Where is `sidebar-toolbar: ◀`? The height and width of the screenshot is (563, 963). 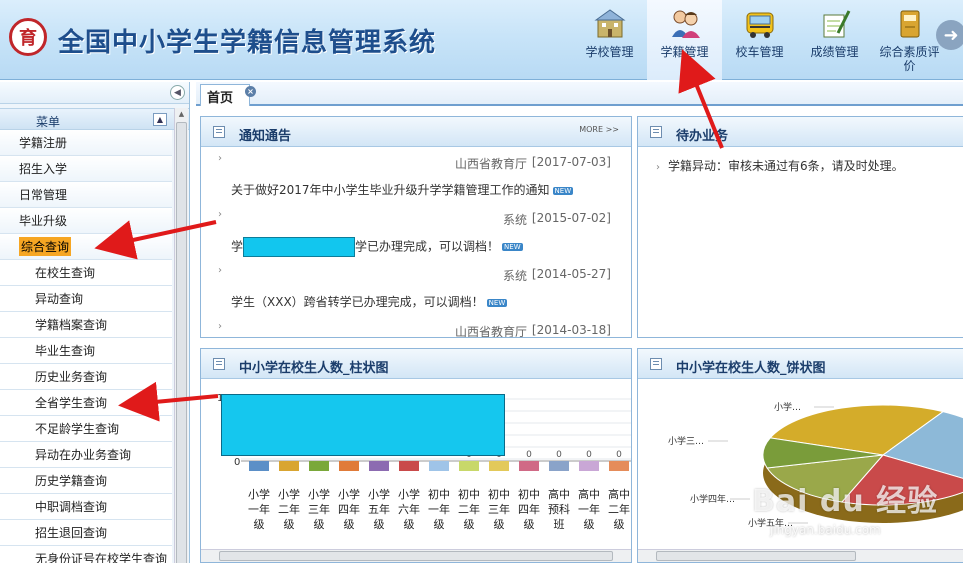
sidebar-toolbar: ◀ is located at coordinates (94, 93).